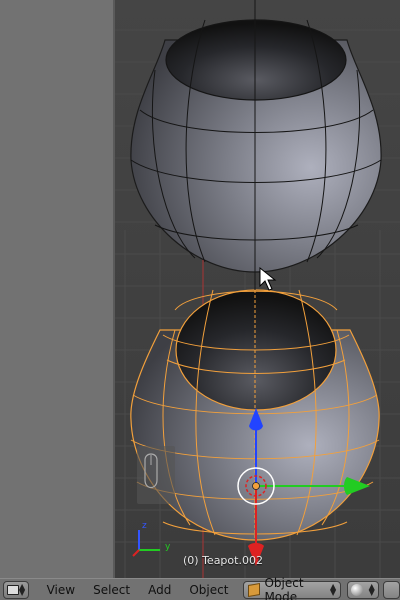 The image size is (400, 600). I want to click on menu-view: View, so click(61, 590).